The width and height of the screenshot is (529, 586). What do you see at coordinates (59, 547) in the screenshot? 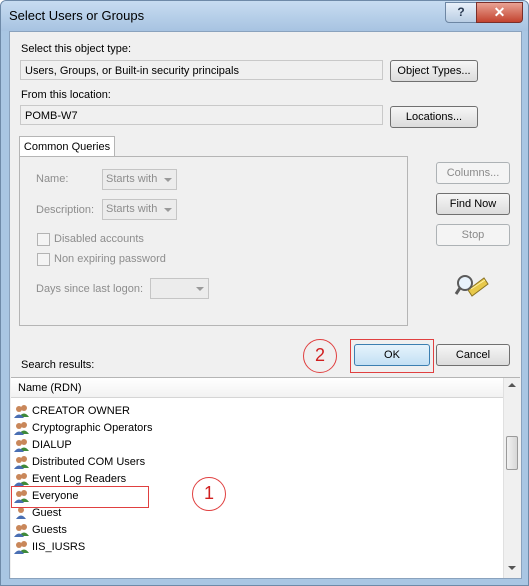
I see `list-item-label: IIS_IUSRS` at bounding box center [59, 547].